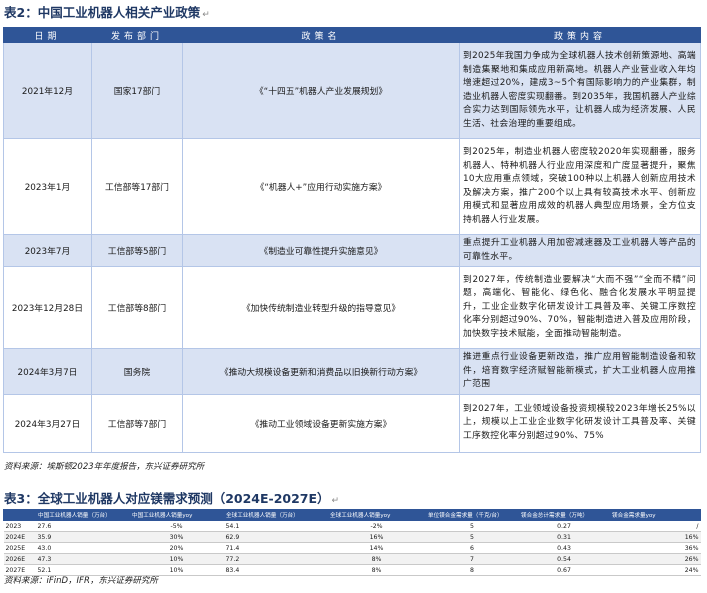 This screenshot has width=707, height=593. Describe the element at coordinates (321, 90) in the screenshot. I see `row-policy-name: 《“十四五”机器人产业发展规划》` at that location.